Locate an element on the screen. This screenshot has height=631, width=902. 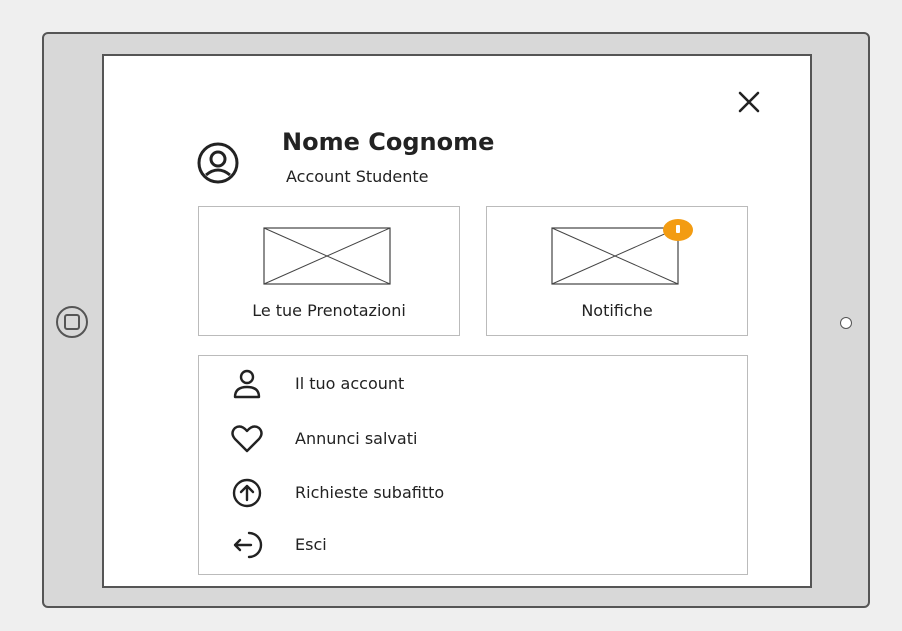
profile-name: Nome Cognome is located at coordinates (388, 142).